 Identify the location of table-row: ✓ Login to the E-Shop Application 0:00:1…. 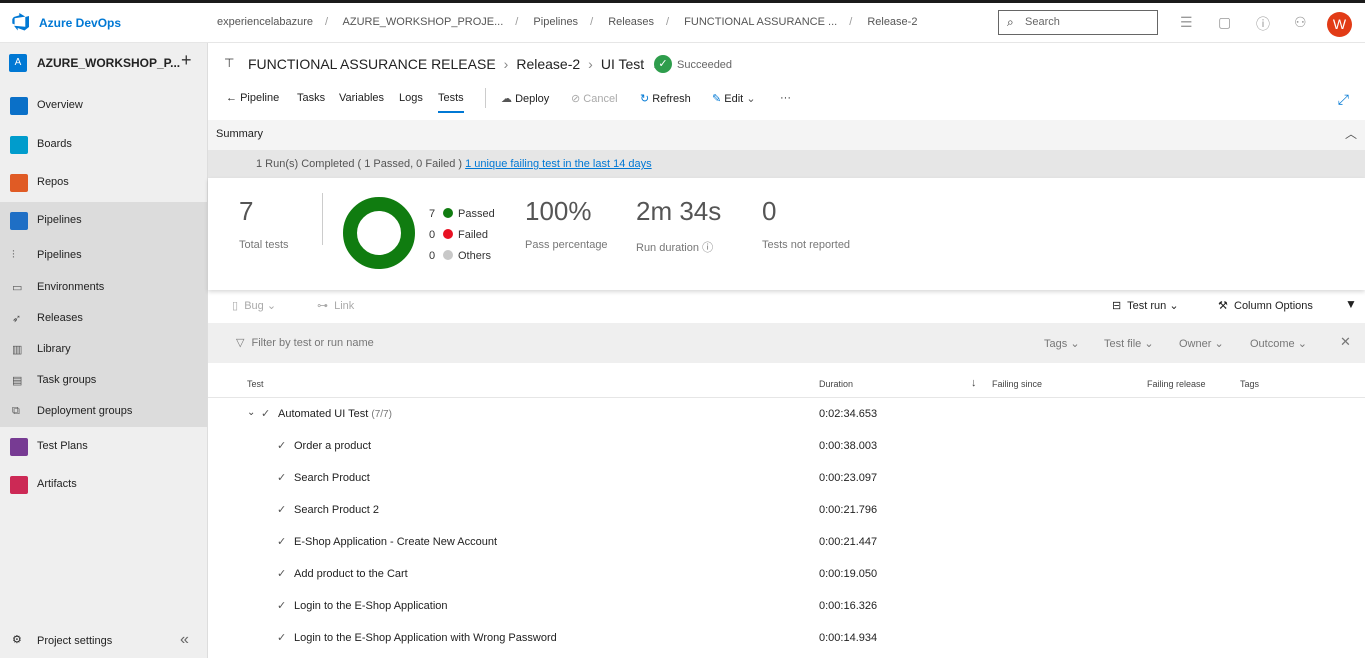
(786, 607).